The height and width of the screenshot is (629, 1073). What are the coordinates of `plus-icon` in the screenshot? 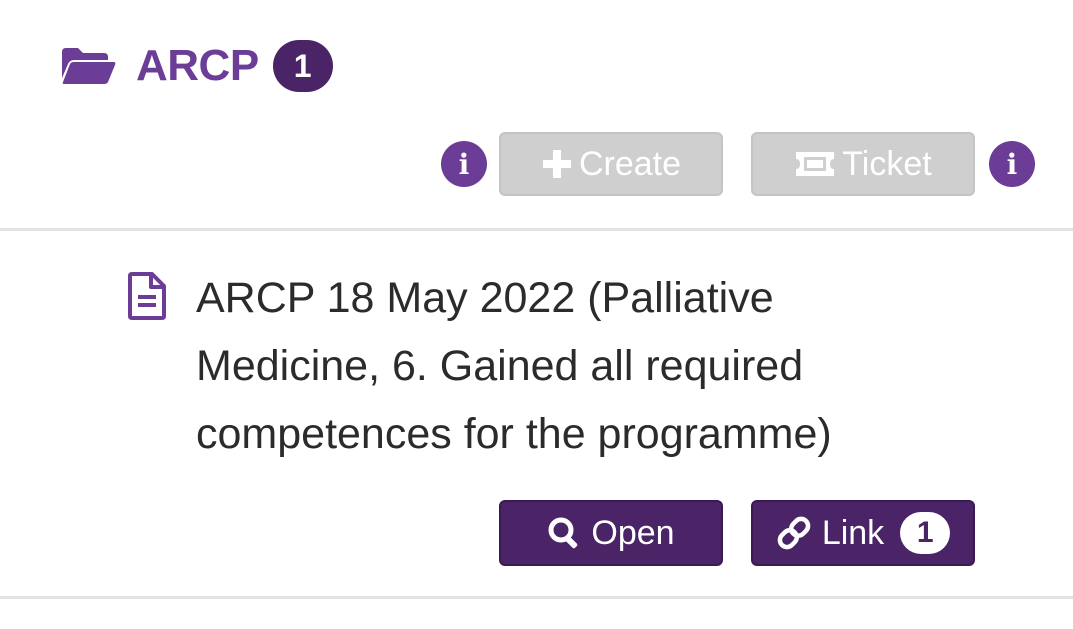 It's located at (557, 164).